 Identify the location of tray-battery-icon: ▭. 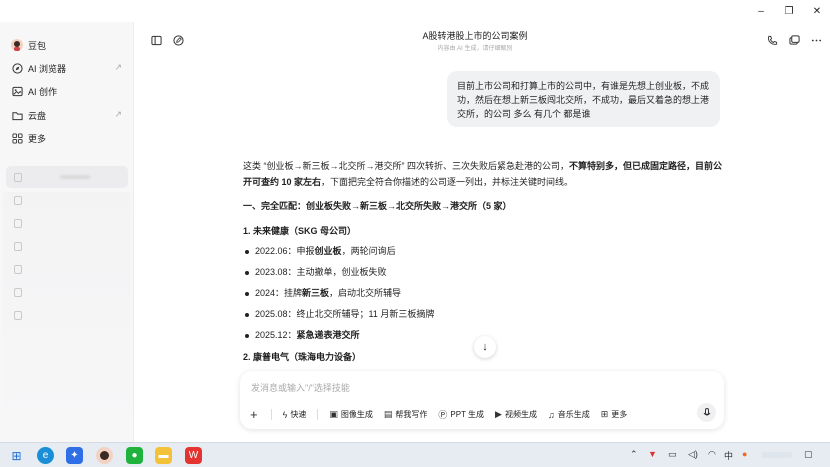
(672, 454).